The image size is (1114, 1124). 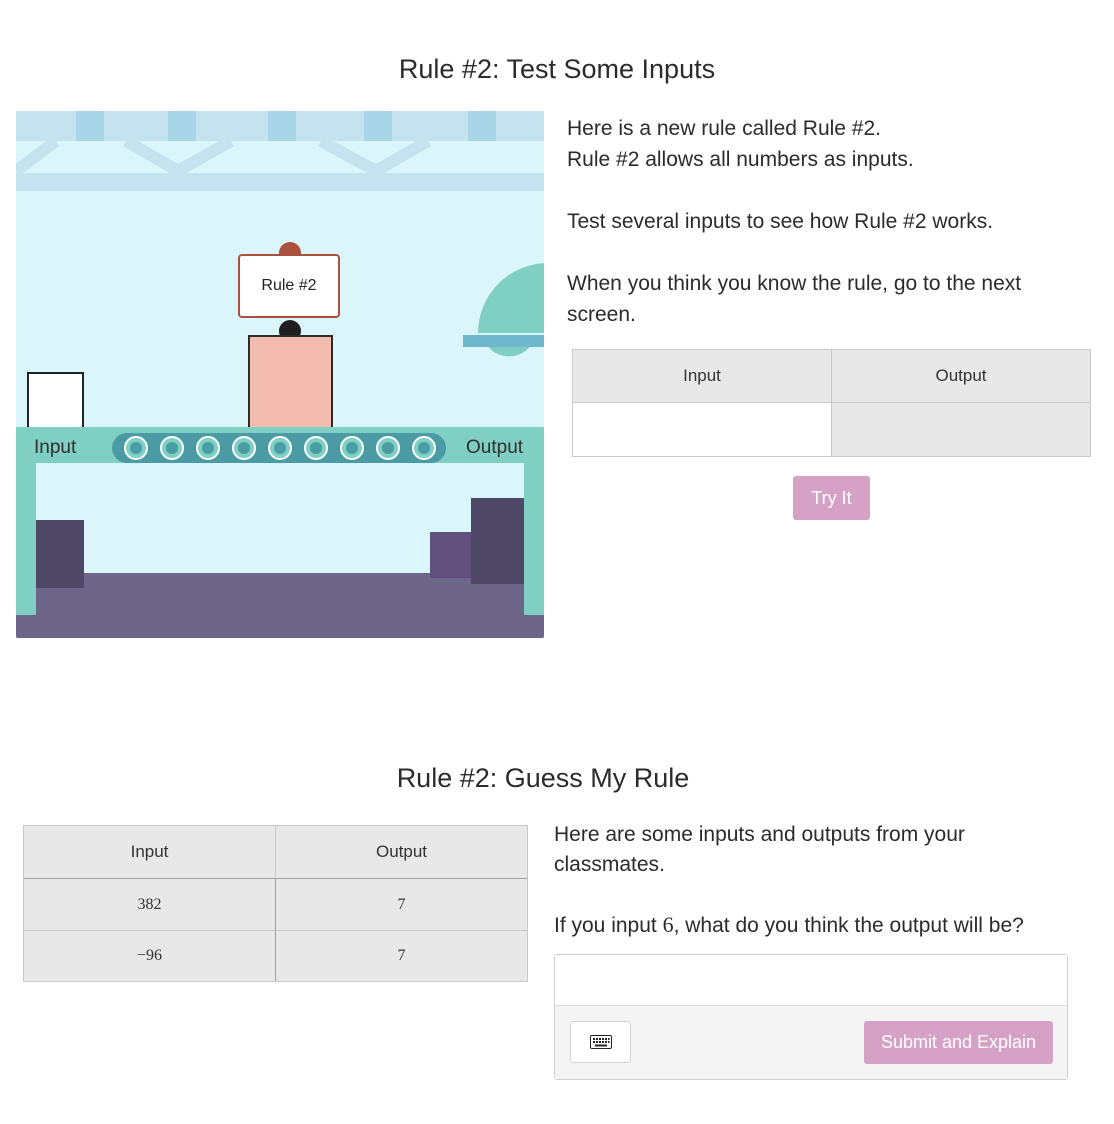 I want to click on ceiling-truss, so click(x=223, y=156).